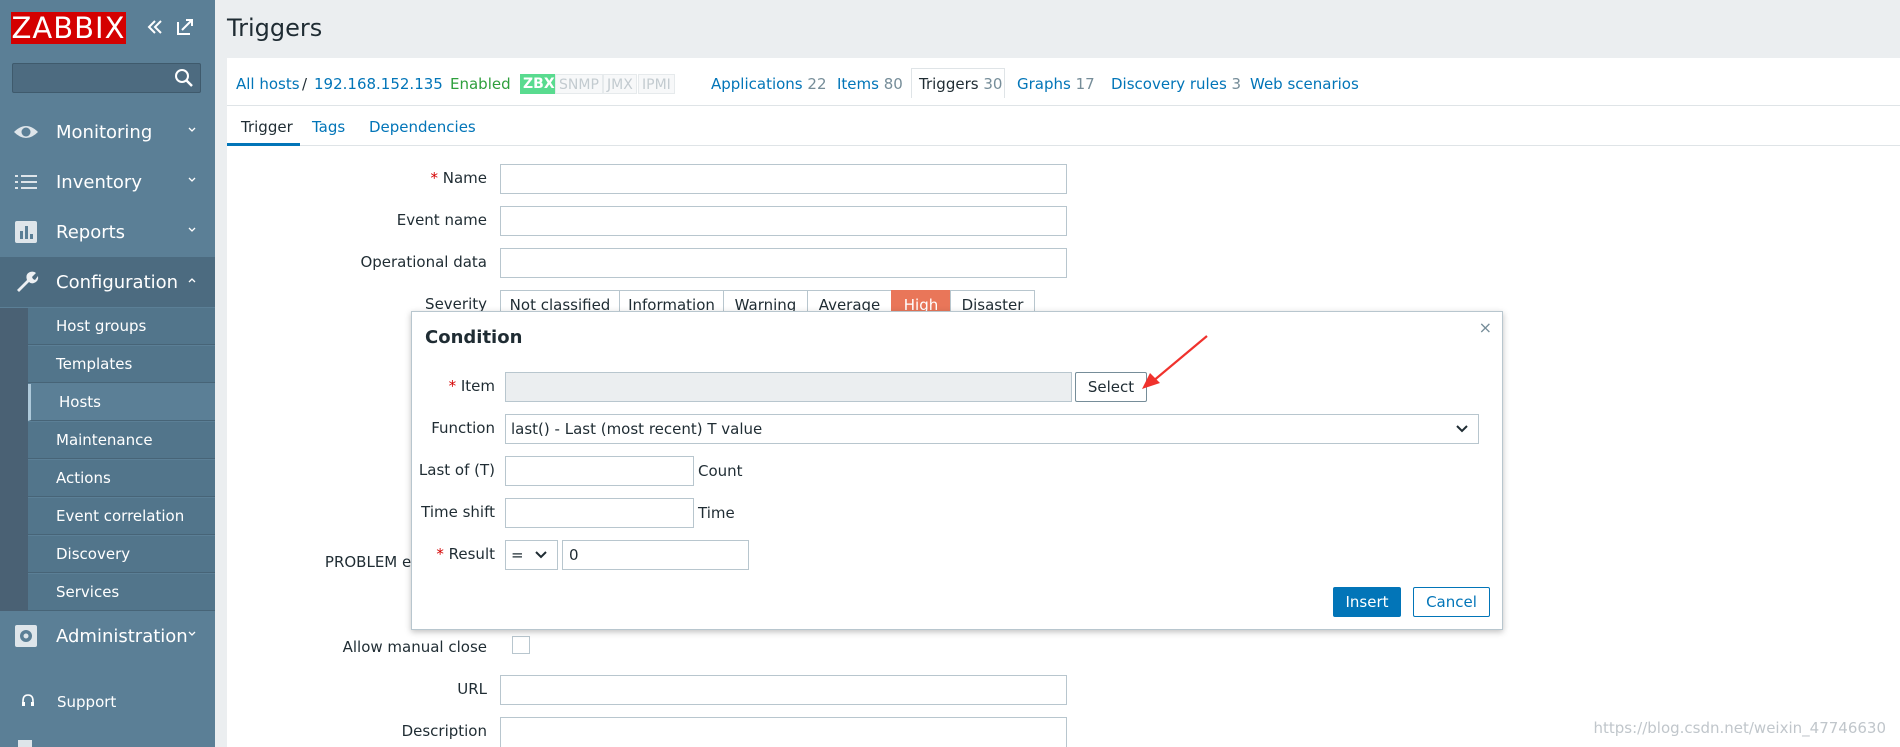 The height and width of the screenshot is (747, 1900). What do you see at coordinates (121, 478) in the screenshot?
I see `submenu-actions: Actions` at bounding box center [121, 478].